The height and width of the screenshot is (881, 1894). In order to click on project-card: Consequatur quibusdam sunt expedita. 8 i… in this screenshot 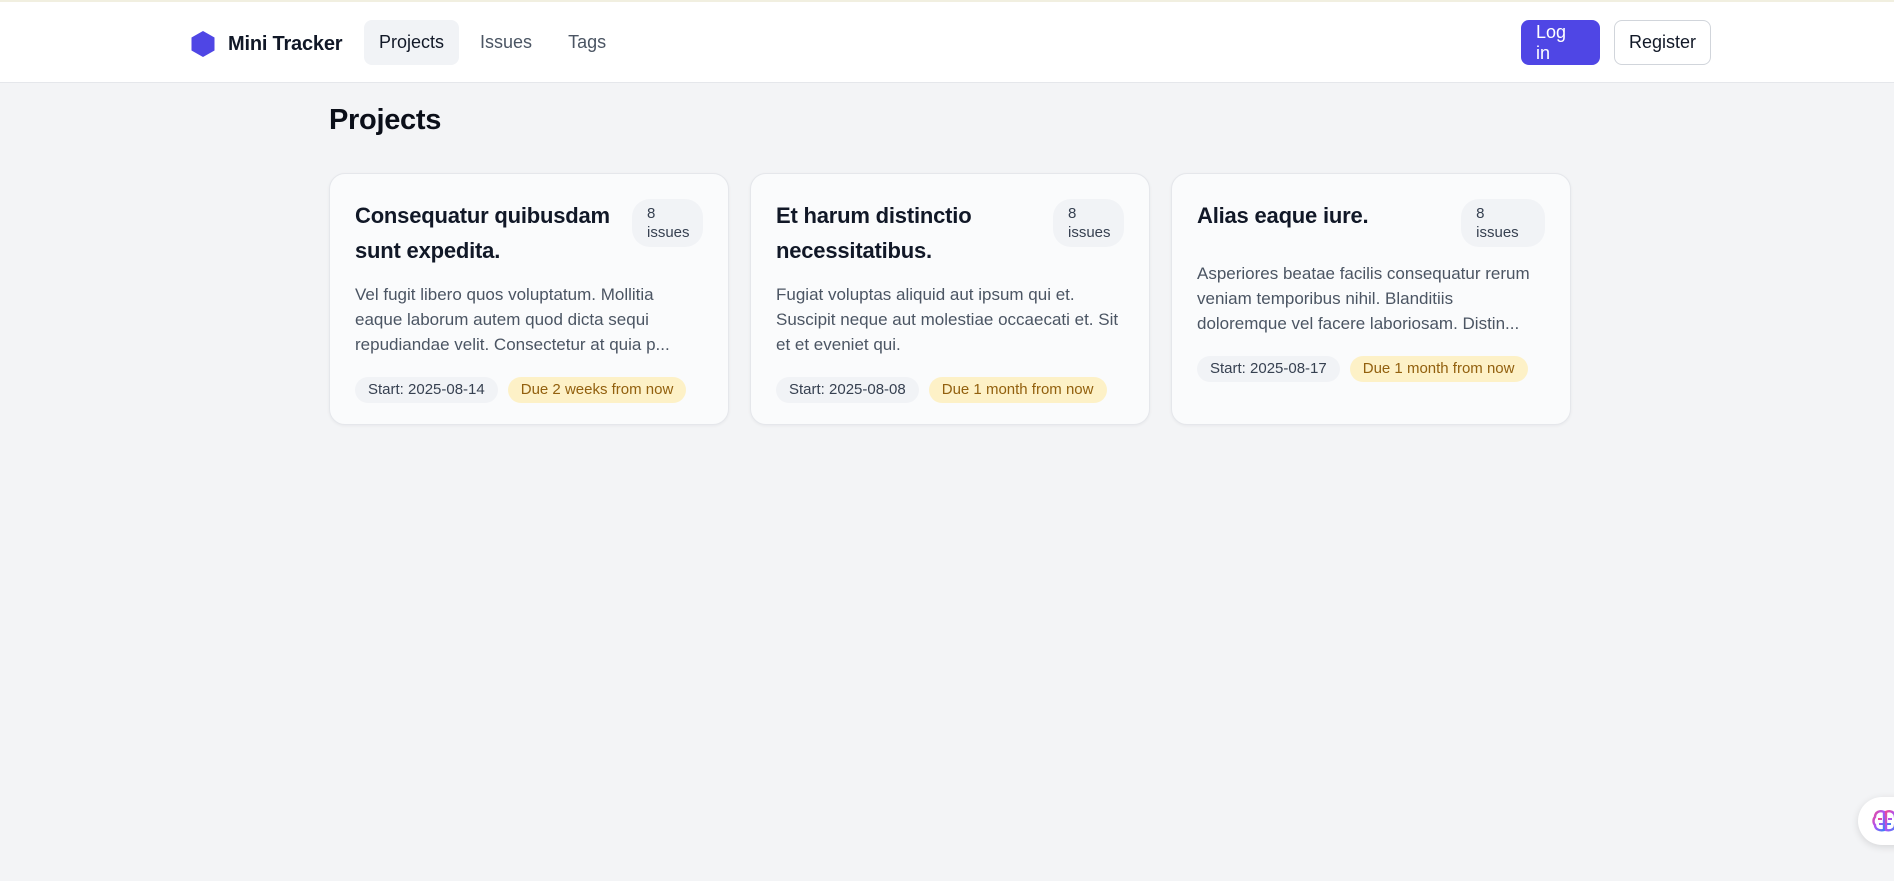, I will do `click(529, 299)`.